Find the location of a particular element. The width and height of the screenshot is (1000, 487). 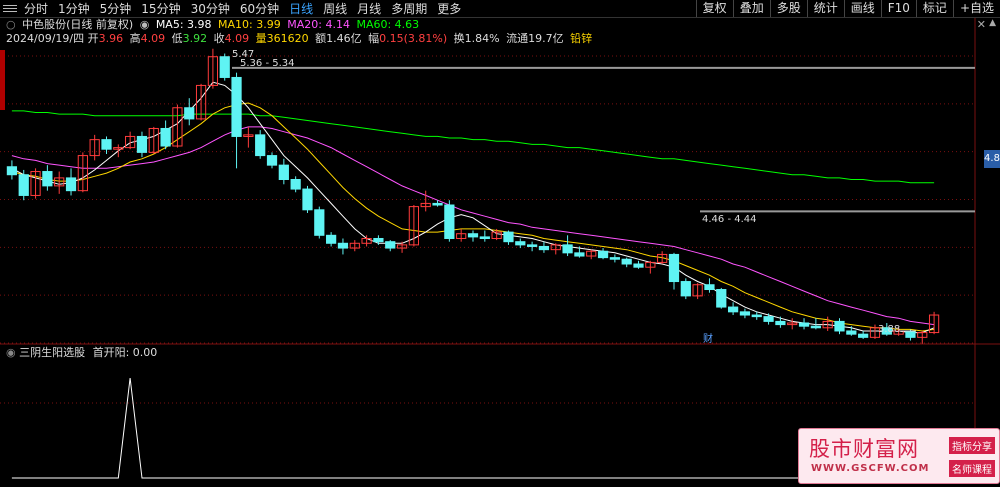

low-price-annotation: 3.88 is located at coordinates (889, 329).